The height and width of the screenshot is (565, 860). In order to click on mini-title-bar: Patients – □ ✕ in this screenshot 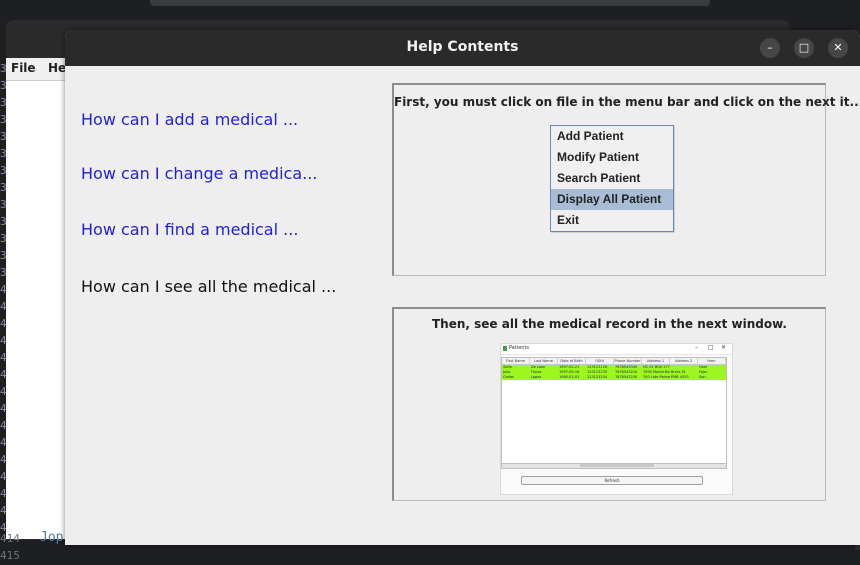, I will do `click(616, 349)`.